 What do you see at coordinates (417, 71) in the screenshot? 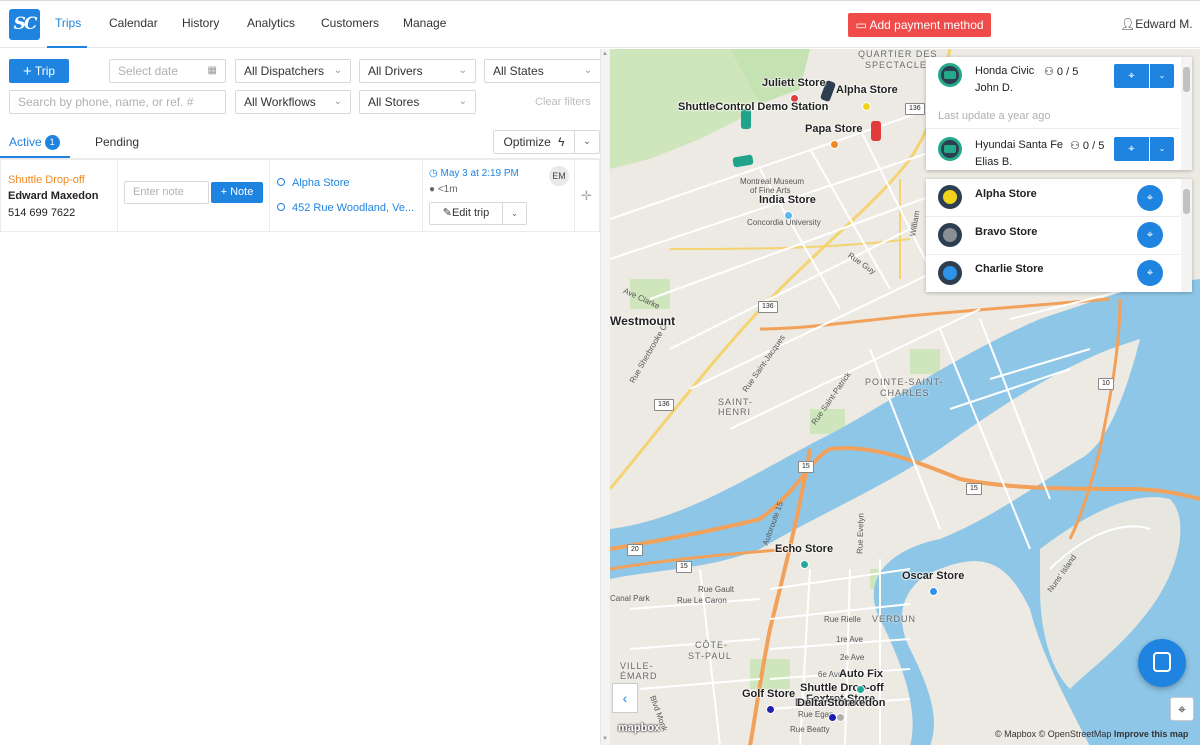
I see `driver-select: All Drivers ⌄` at bounding box center [417, 71].